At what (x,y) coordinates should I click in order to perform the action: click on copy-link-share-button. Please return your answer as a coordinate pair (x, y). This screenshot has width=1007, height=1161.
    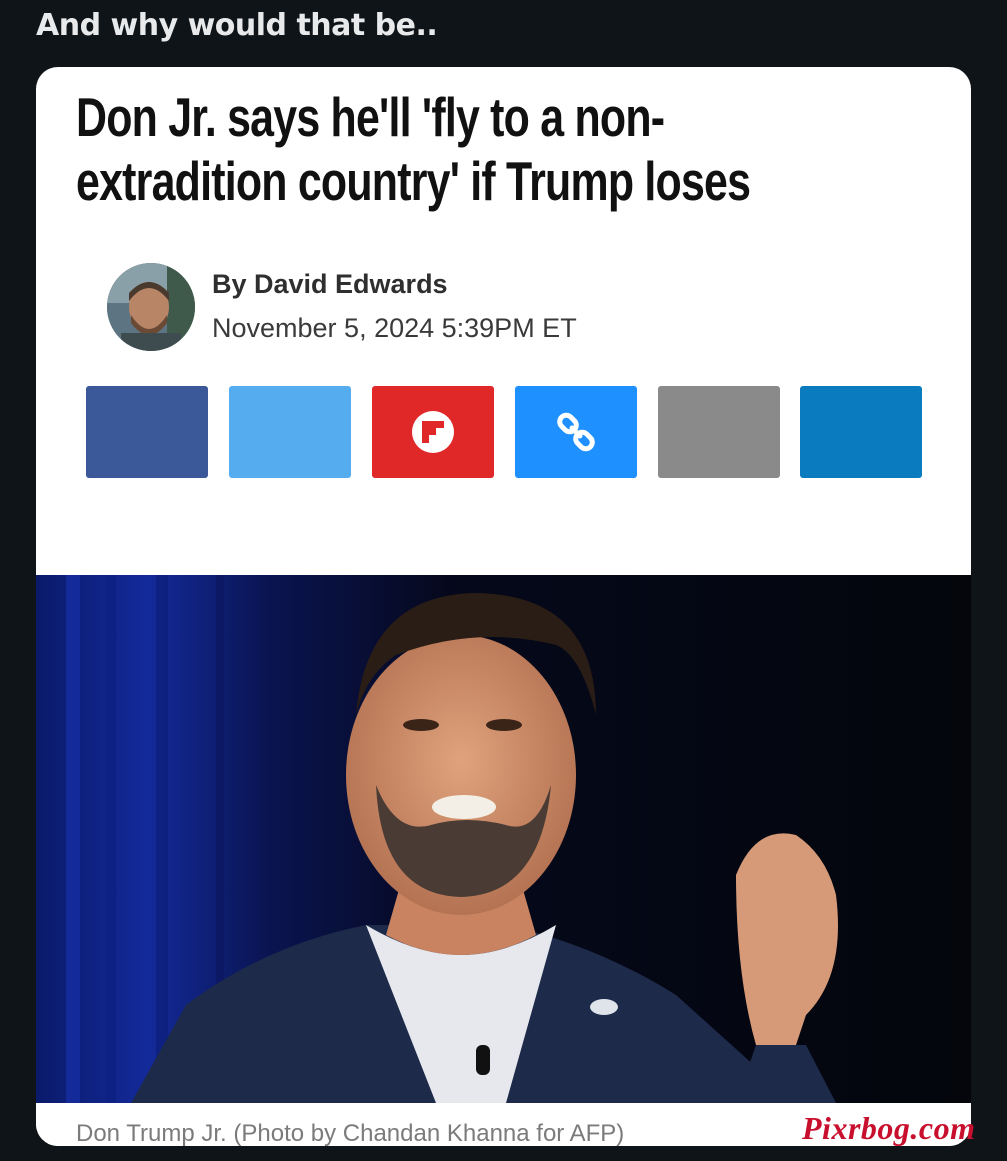
    Looking at the image, I should click on (576, 432).